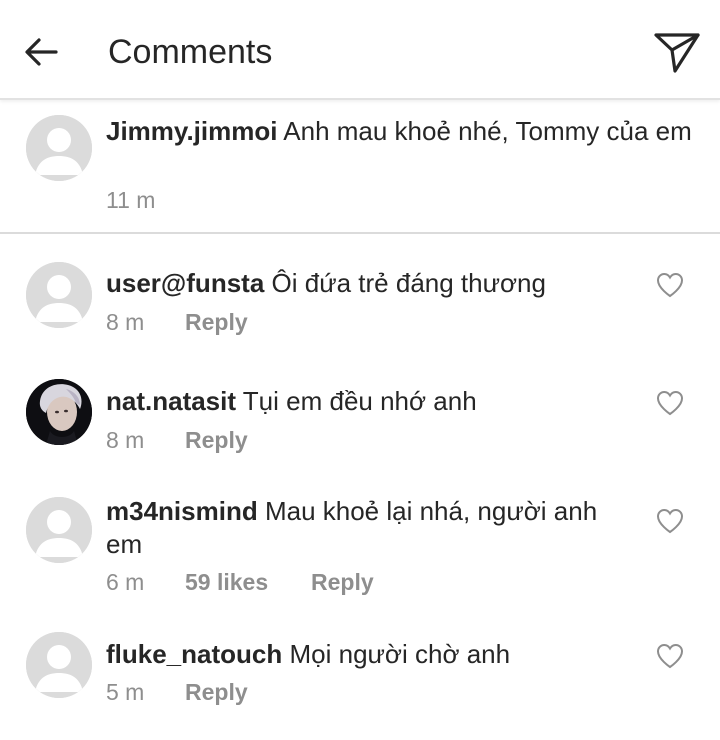 Image resolution: width=720 pixels, height=740 pixels. Describe the element at coordinates (248, 582) in the screenshot. I see `likes-count: 59 likes` at that location.